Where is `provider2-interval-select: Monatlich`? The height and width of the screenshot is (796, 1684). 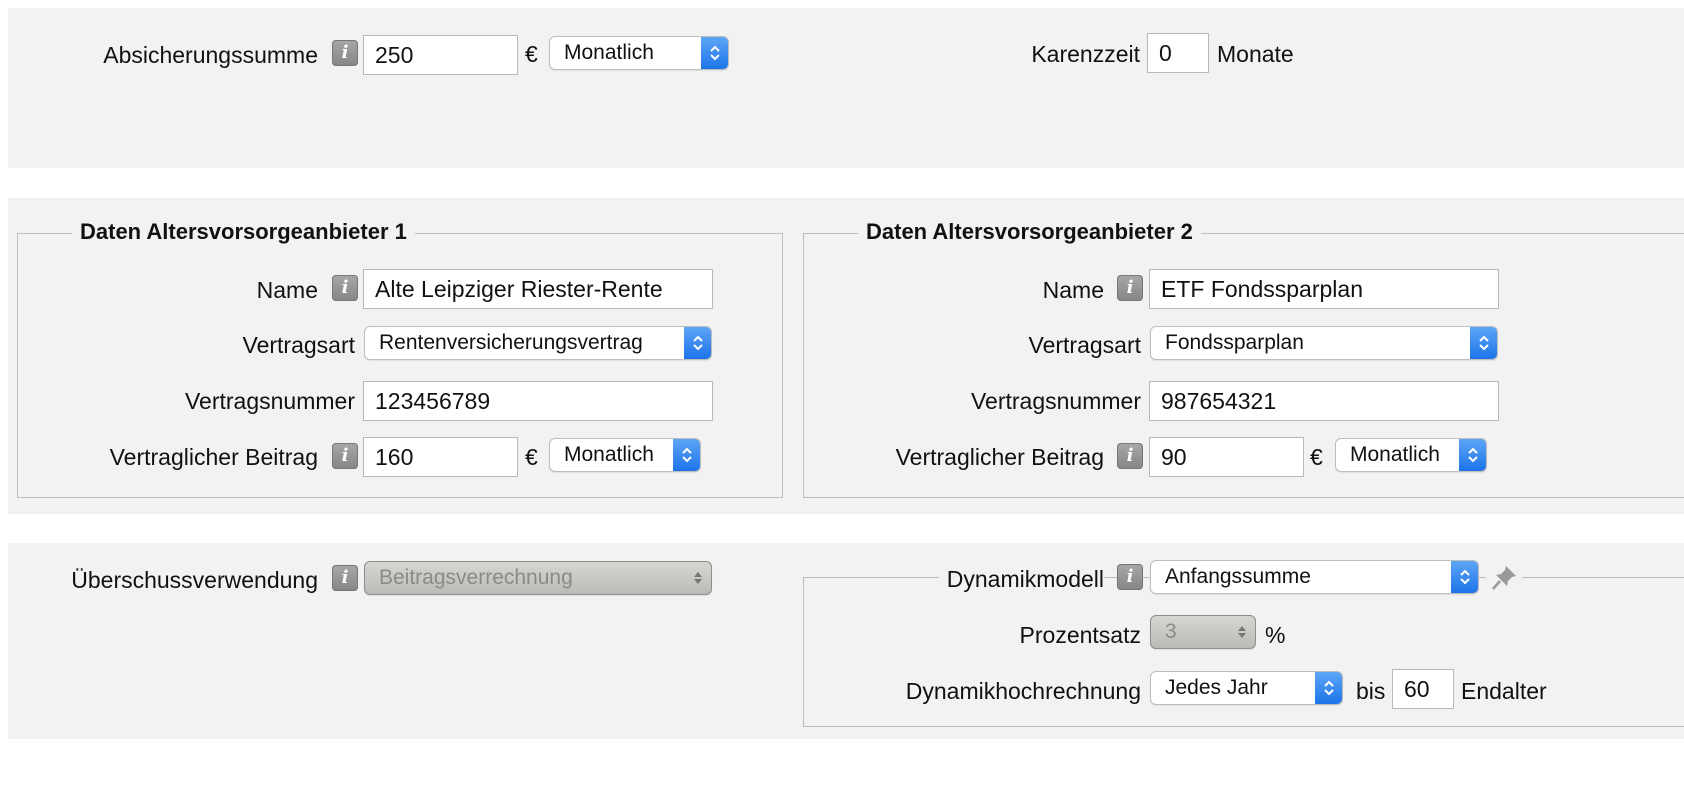 provider2-interval-select: Monatlich is located at coordinates (1411, 455).